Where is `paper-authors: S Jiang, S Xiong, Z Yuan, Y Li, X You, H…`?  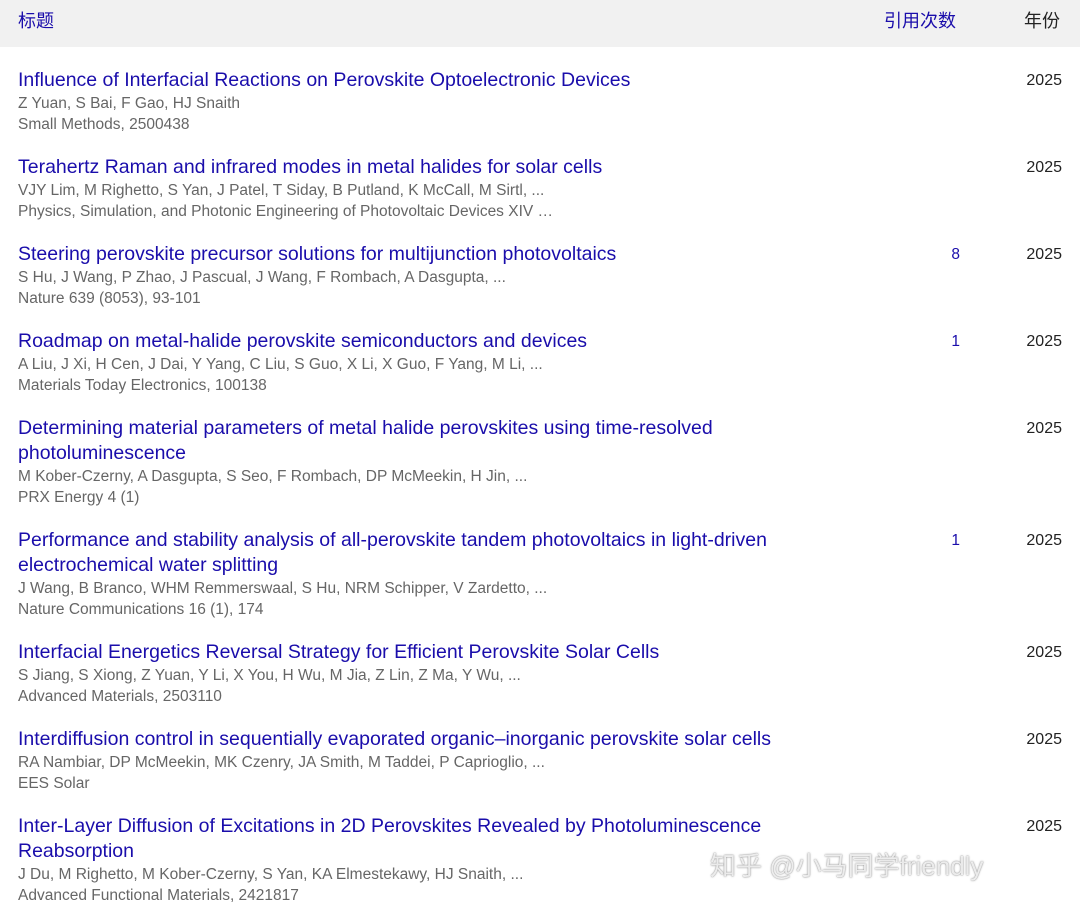
paper-authors: S Jiang, S Xiong, Z Yuan, Y Li, X You, H… is located at coordinates (269, 675).